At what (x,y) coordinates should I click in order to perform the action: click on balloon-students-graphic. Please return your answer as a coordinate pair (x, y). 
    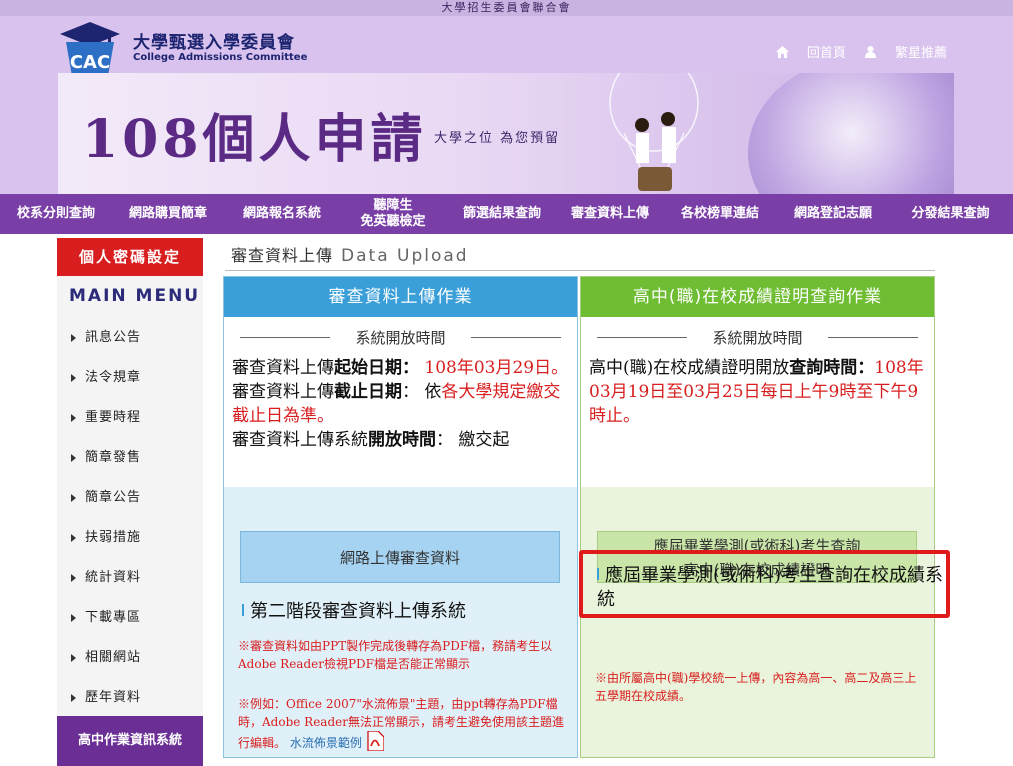
    Looking at the image, I should click on (654, 132).